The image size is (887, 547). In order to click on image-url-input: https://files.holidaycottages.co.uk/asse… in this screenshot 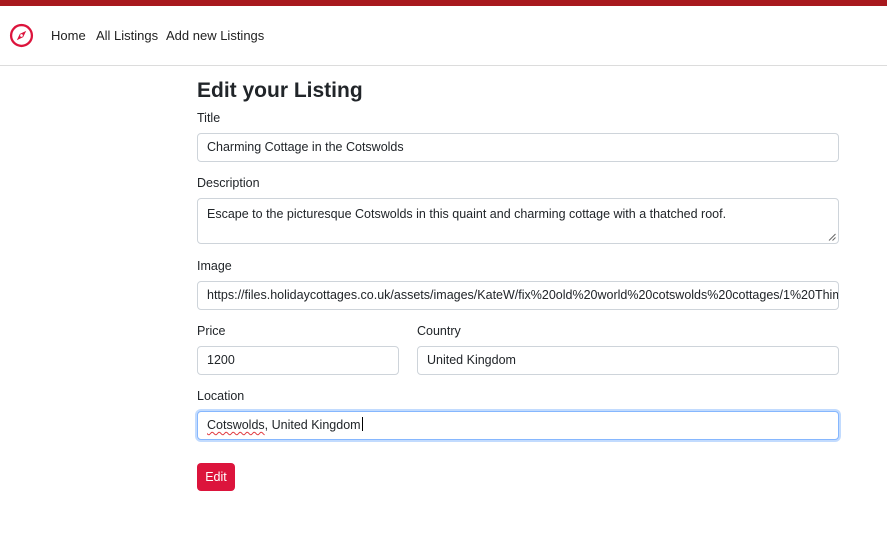, I will do `click(518, 295)`.